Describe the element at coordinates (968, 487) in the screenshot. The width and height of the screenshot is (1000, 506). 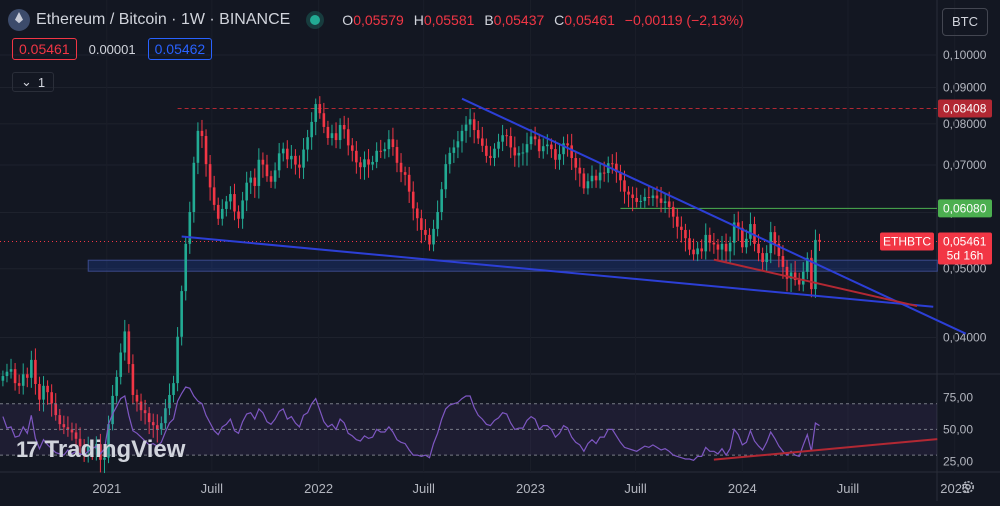
I see `settings-gear-icon` at that location.